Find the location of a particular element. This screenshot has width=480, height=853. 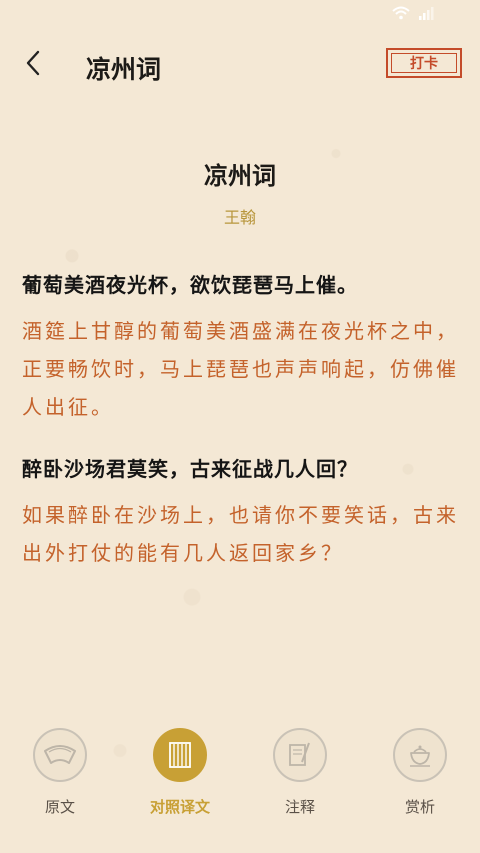

bottom-nav: 原文 对照译文 注释 赏析 is located at coordinates (240, 778).